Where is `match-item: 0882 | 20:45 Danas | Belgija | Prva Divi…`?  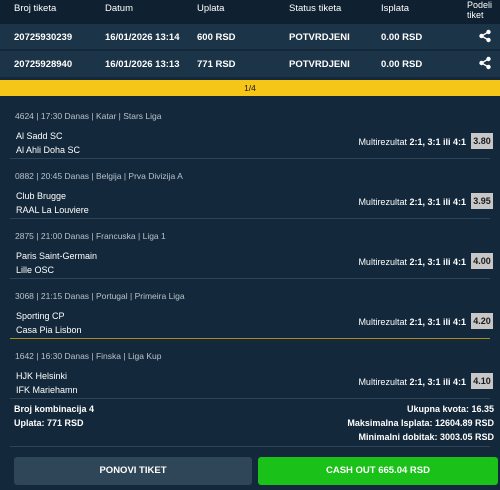
match-item: 0882 | 20:45 Danas | Belgija | Prva Divi… is located at coordinates (250, 192).